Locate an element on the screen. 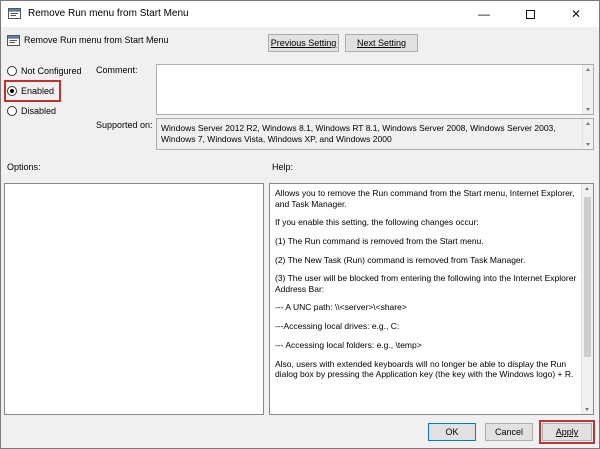  minimize-icon: — is located at coordinates (484, 14).